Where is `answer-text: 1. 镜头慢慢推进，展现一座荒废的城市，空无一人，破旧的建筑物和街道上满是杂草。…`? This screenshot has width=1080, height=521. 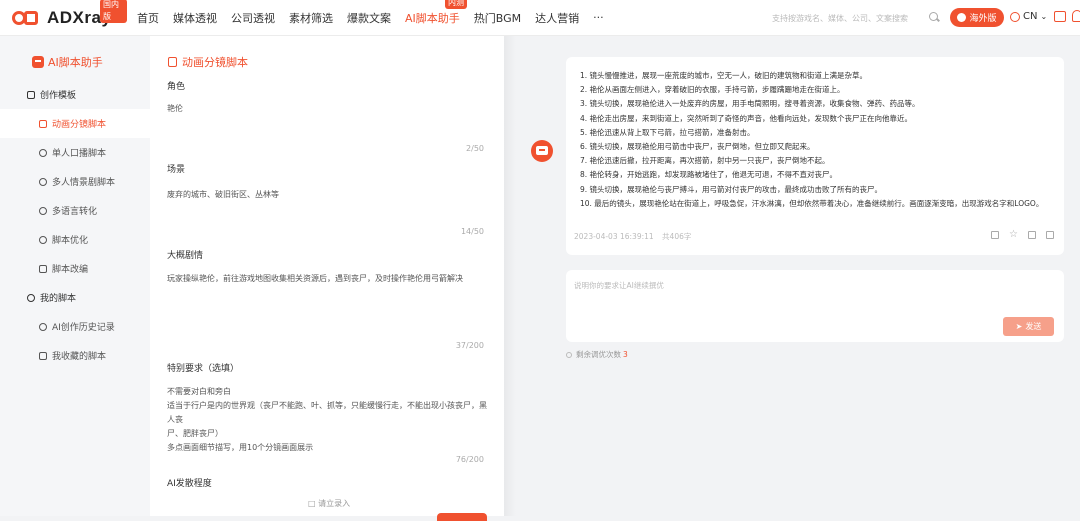
answer-text: 1. 镜头慢慢推进，展现一座荒废的城市，空无一人，破旧的建筑物和街道上满是杂草。… is located at coordinates (811, 140).